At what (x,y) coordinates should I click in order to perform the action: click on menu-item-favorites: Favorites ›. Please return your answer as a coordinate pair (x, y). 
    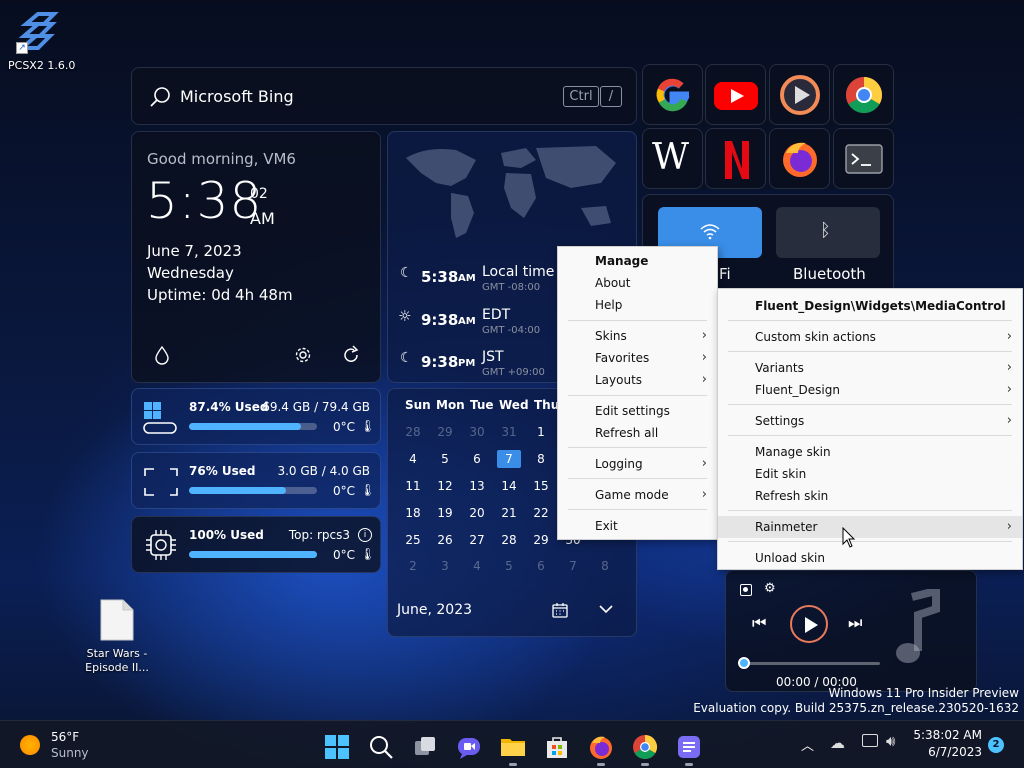
    Looking at the image, I should click on (637, 358).